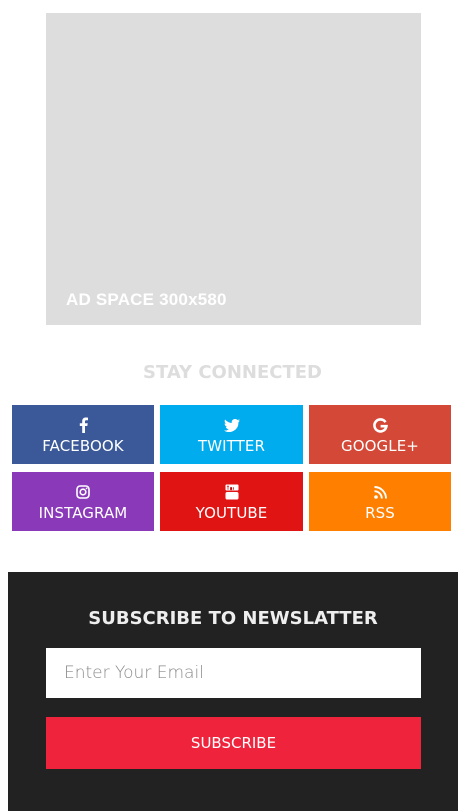 The width and height of the screenshot is (459, 811). I want to click on instagram-icon, so click(83, 492).